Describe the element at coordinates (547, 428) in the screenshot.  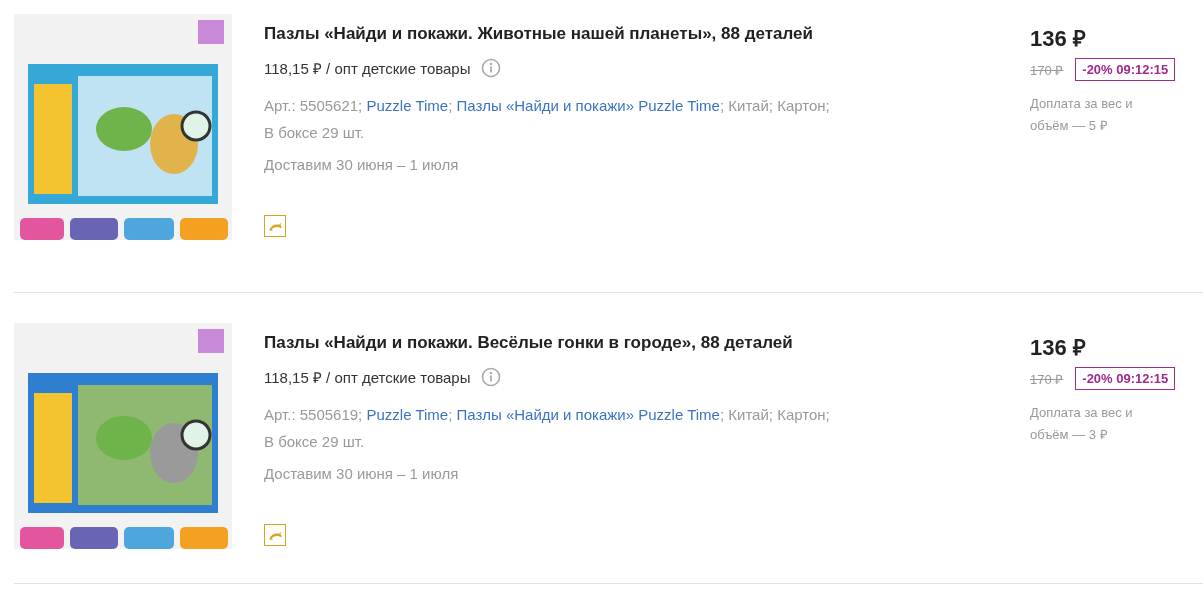
I see `product-details: Арт.: 5505619; Puzzle Time; Пазлы «Найди и покажи» Puzzle Time; Китай; Картон; В боксе 29 шт.` at that location.